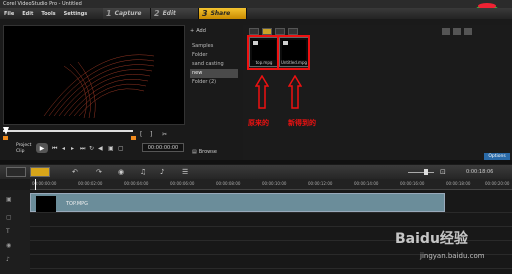 The height and width of the screenshot is (274, 512). What do you see at coordinates (220, 13) in the screenshot?
I see `step-label: Share` at bounding box center [220, 13].